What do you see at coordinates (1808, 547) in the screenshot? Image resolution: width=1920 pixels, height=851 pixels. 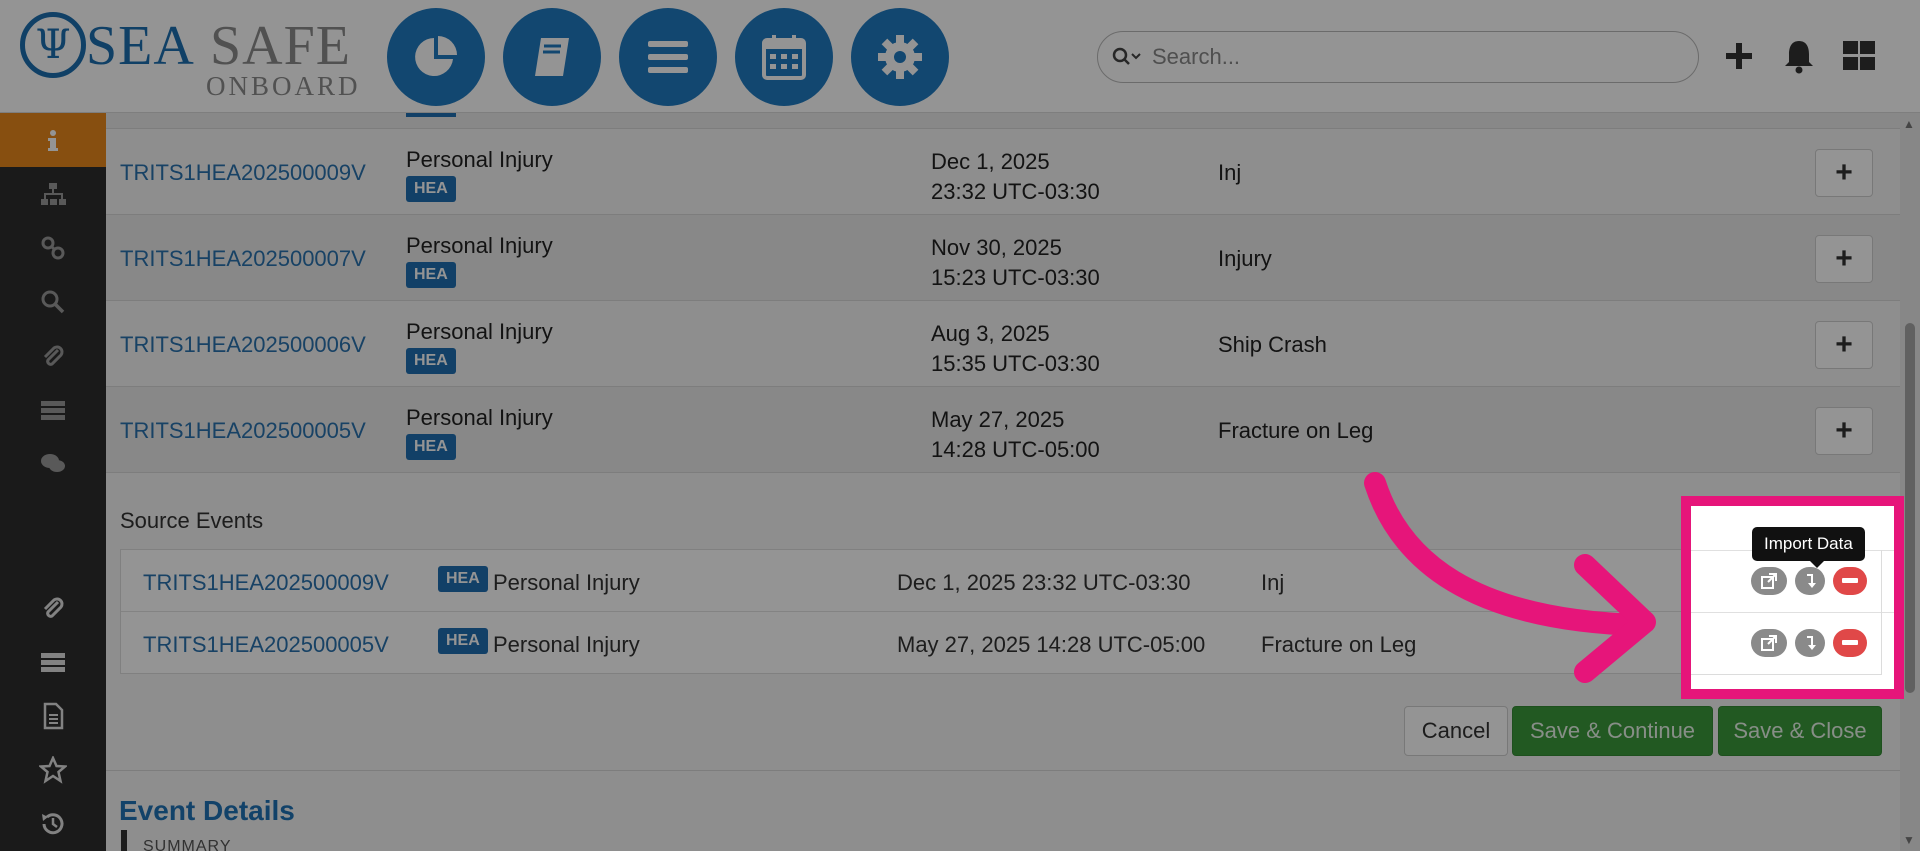 I see `import-data-tooltip: Import Data` at bounding box center [1808, 547].